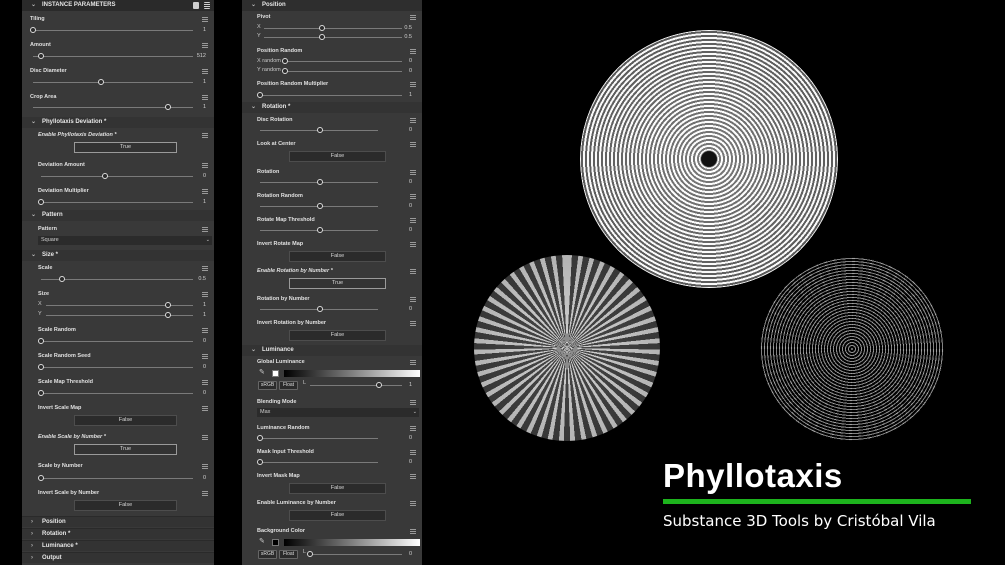 Image resolution: width=1005 pixels, height=565 pixels. What do you see at coordinates (338, 412) in the screenshot?
I see `blending-mode-dropdown: Max ⌄` at bounding box center [338, 412].